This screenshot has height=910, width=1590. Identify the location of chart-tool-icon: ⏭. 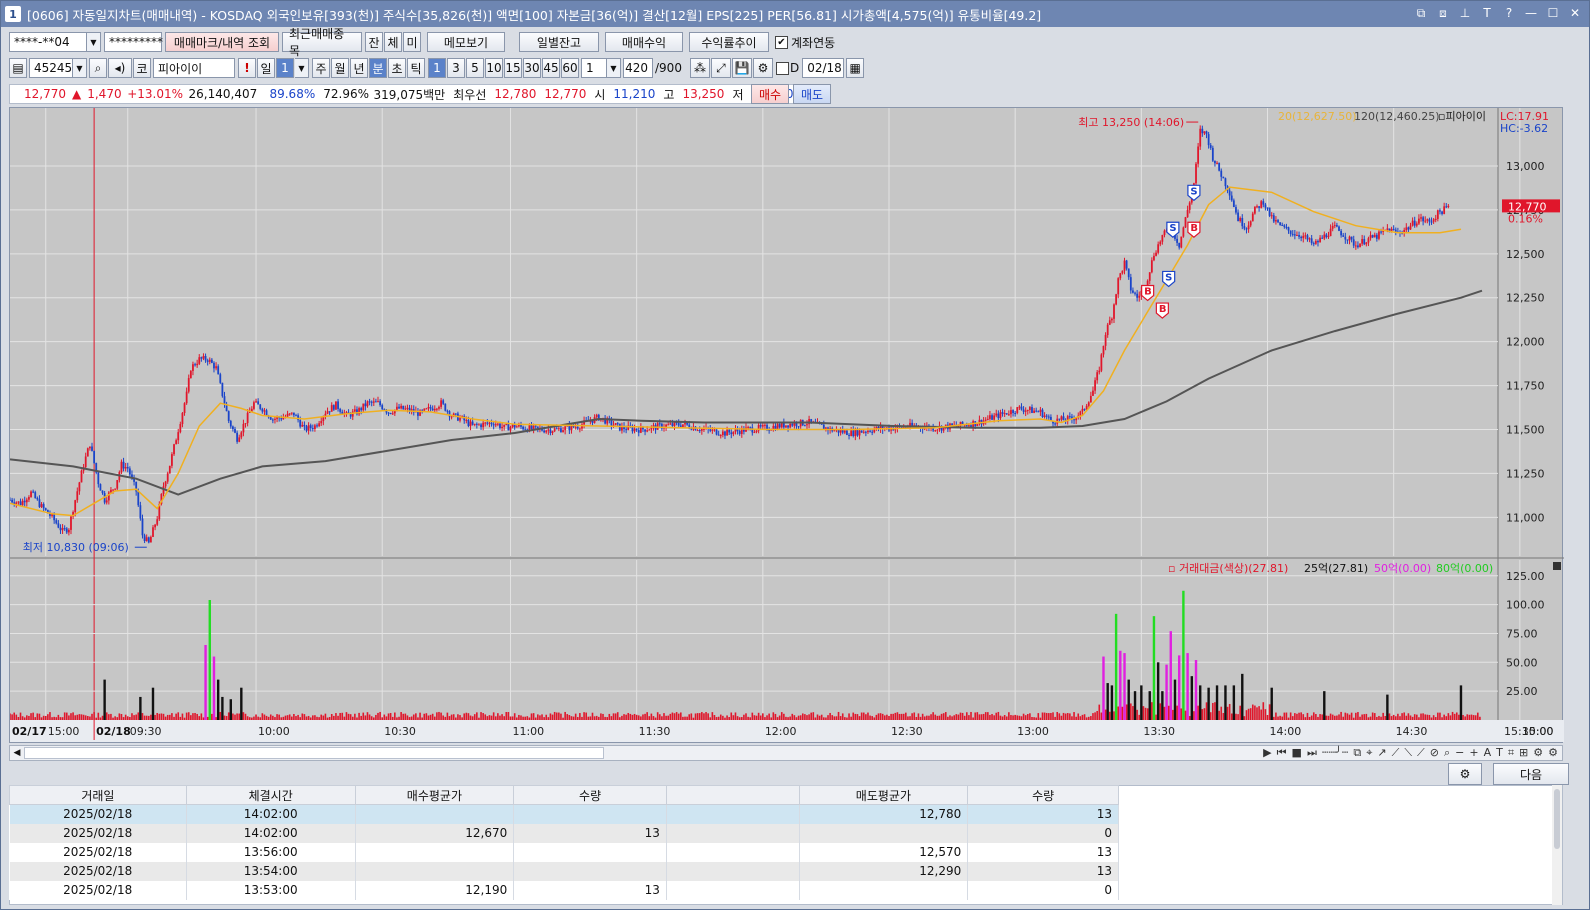
(1312, 753).